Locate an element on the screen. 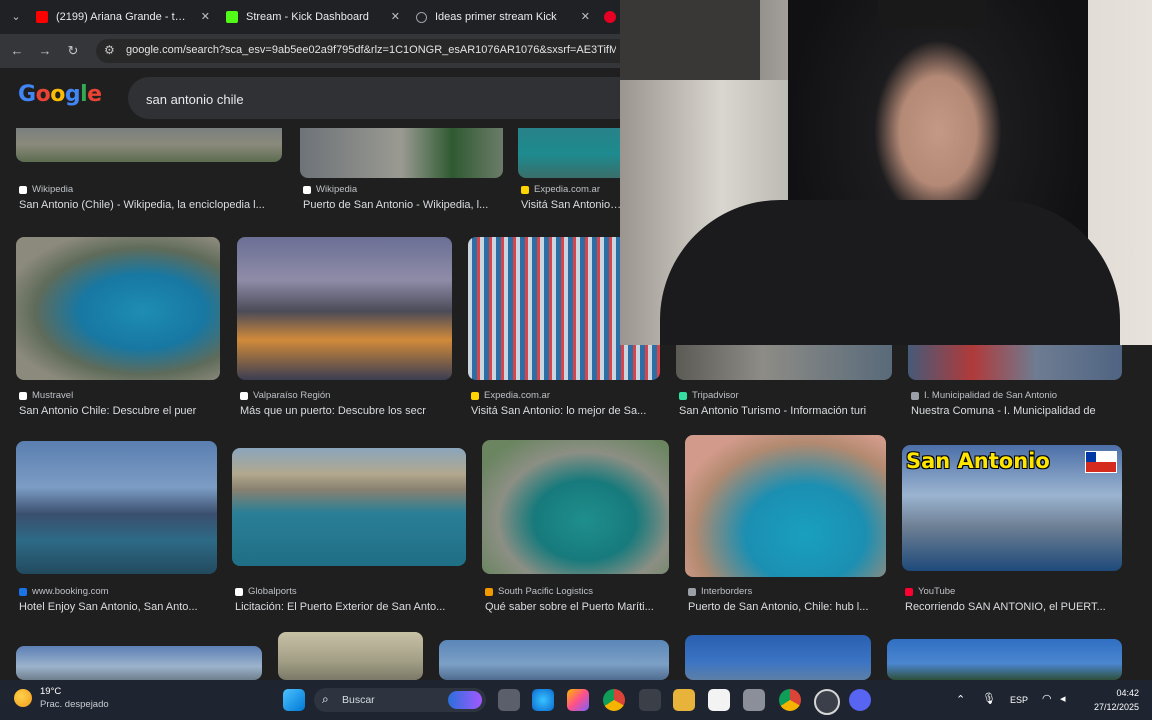 This screenshot has width=1152, height=720. taskbar-search: ⌕ Buscar is located at coordinates (400, 700).